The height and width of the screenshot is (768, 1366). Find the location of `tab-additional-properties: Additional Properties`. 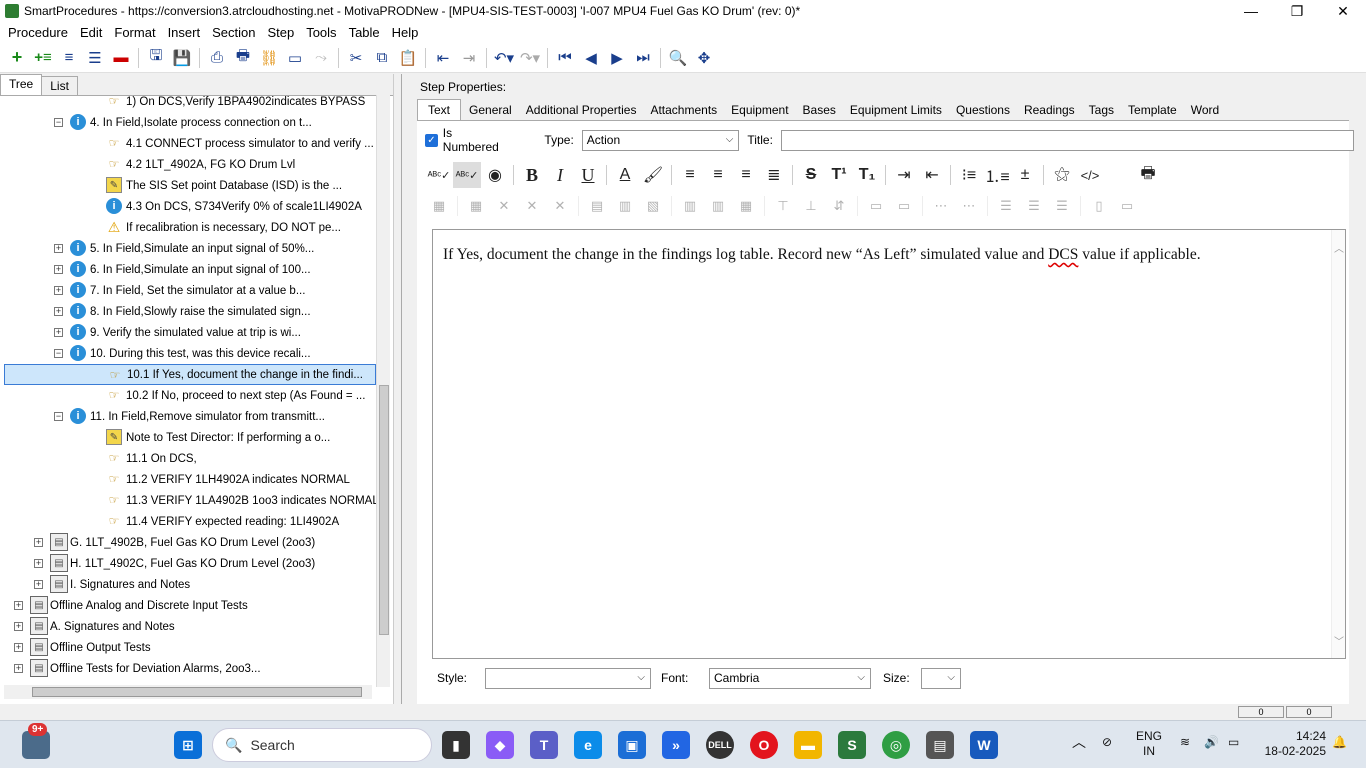

tab-additional-properties: Additional Properties is located at coordinates (581, 110).